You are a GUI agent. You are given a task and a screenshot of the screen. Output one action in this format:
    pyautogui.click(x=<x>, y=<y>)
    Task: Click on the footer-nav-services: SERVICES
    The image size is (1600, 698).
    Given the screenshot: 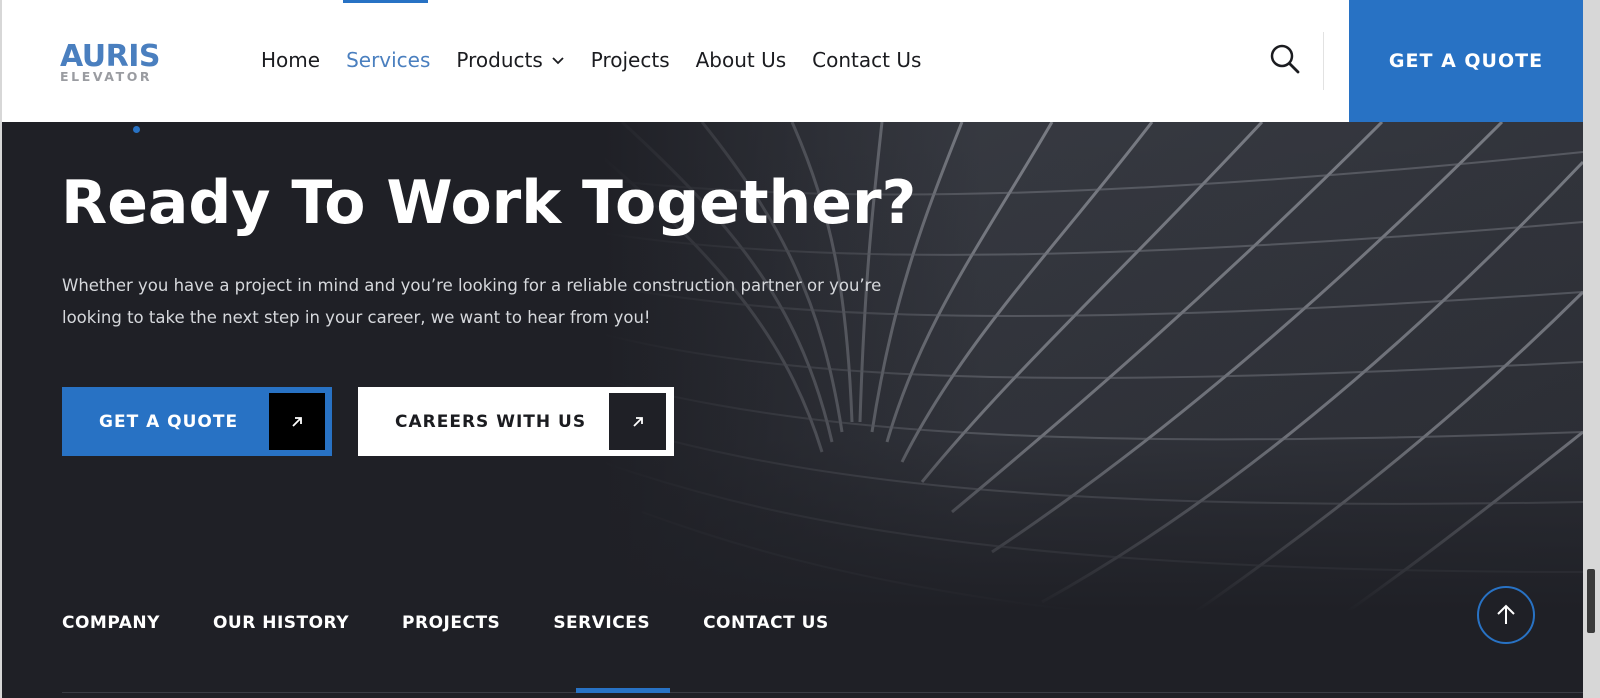 What is the action you would take?
    pyautogui.click(x=601, y=623)
    